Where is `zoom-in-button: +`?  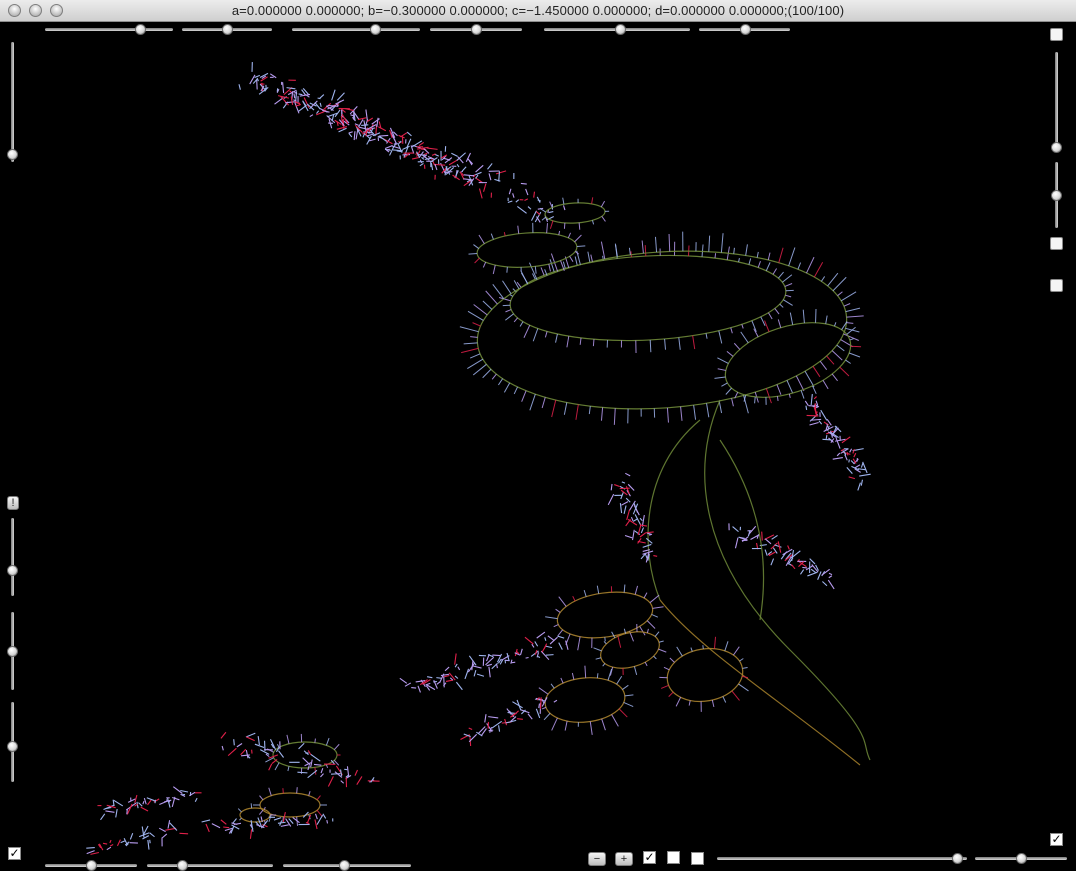
zoom-in-button: + is located at coordinates (624, 859).